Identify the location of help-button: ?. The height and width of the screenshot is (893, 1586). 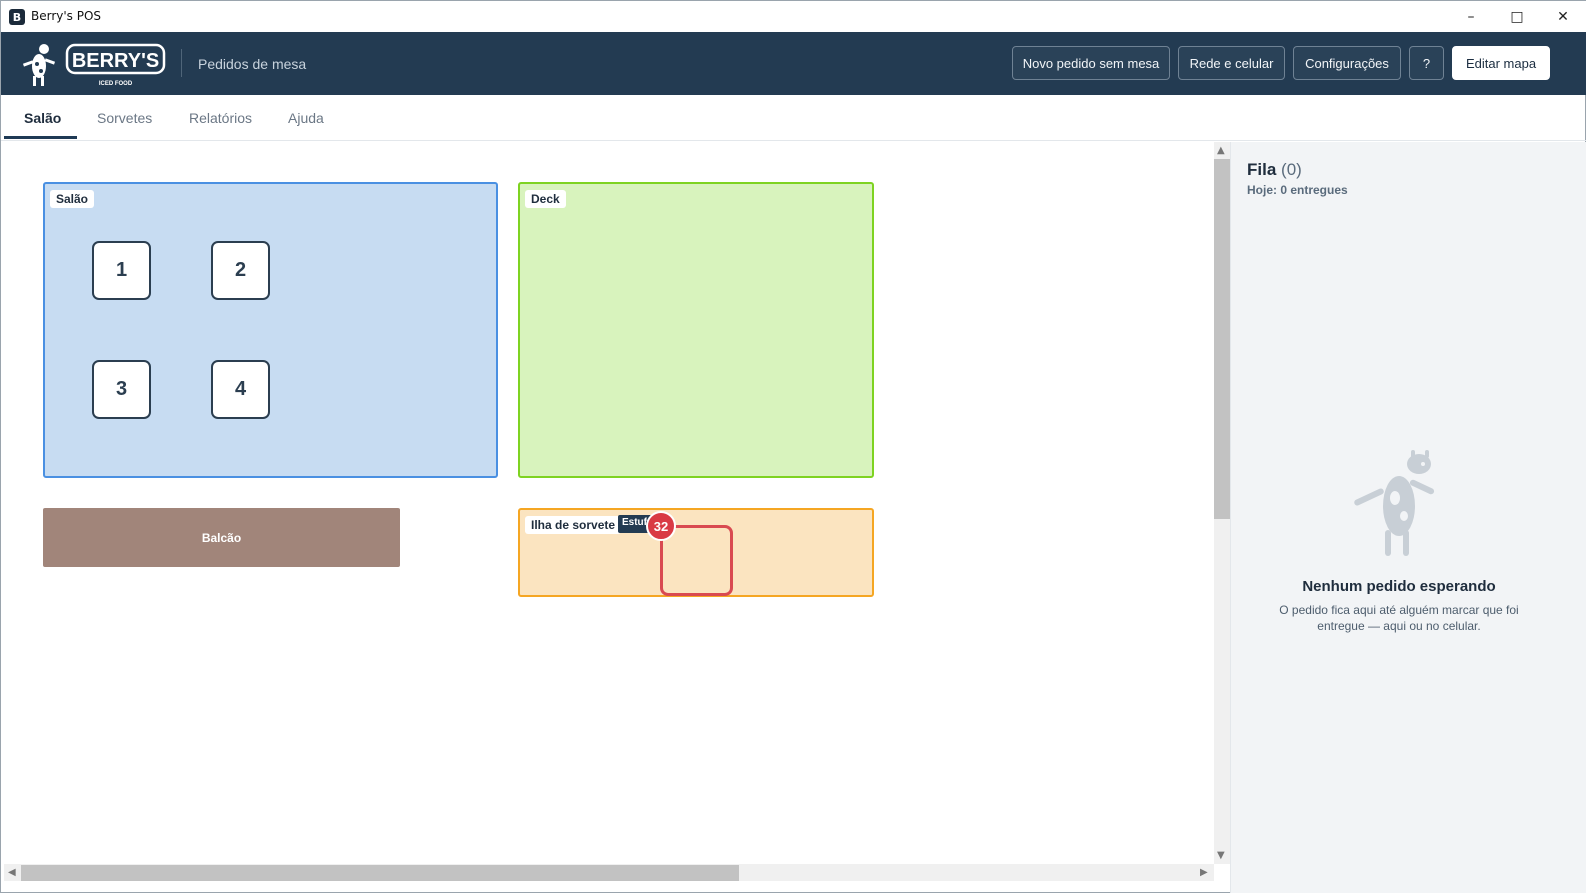
(1426, 63).